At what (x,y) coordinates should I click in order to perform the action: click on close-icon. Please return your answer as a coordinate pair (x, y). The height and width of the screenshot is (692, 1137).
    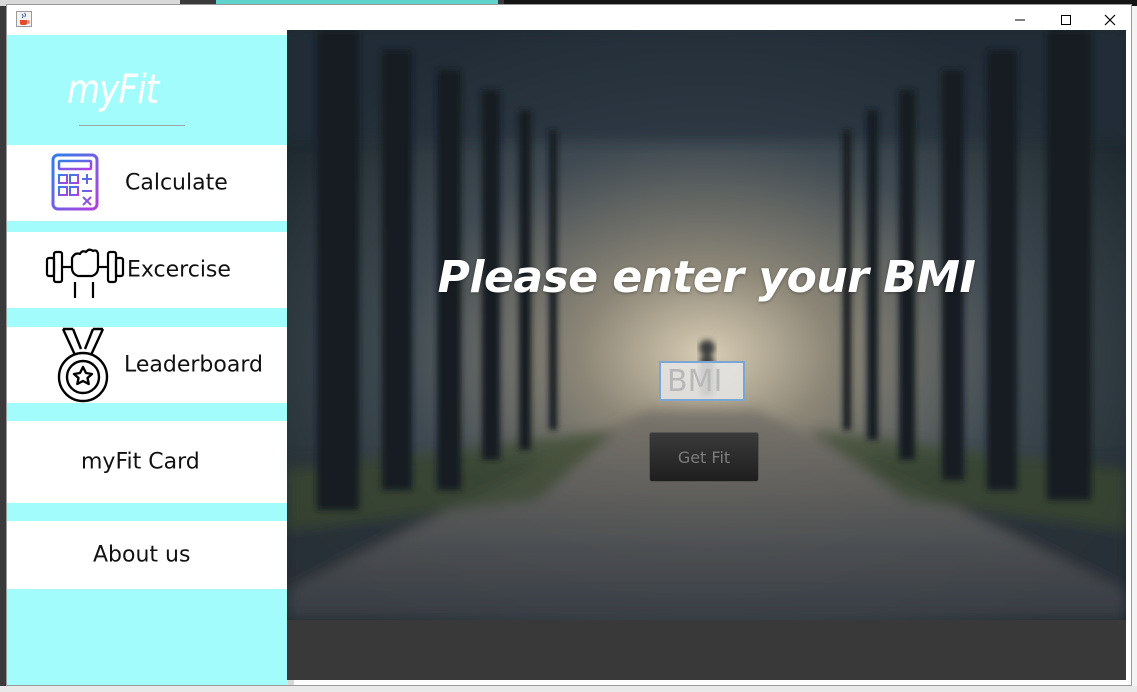
    Looking at the image, I should click on (1110, 20).